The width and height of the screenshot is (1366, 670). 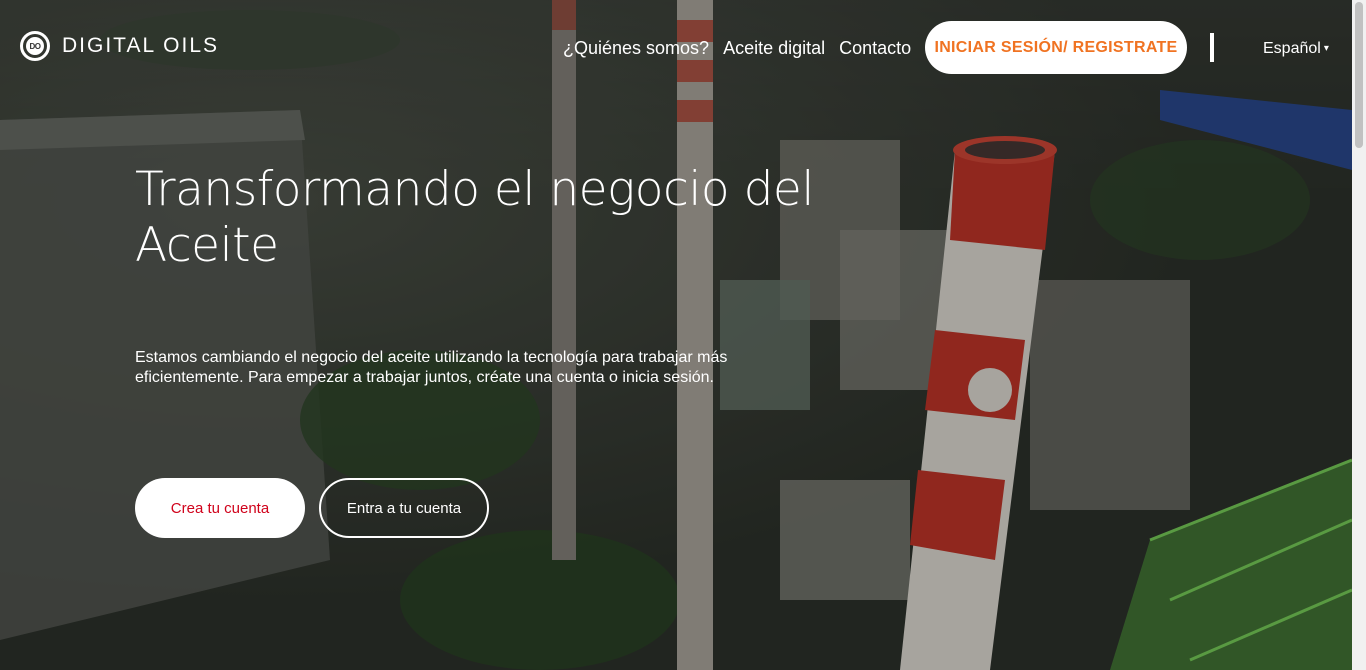 I want to click on login-register-button: INICIAR SESIÓN/ REGISTRATE, so click(x=1056, y=47).